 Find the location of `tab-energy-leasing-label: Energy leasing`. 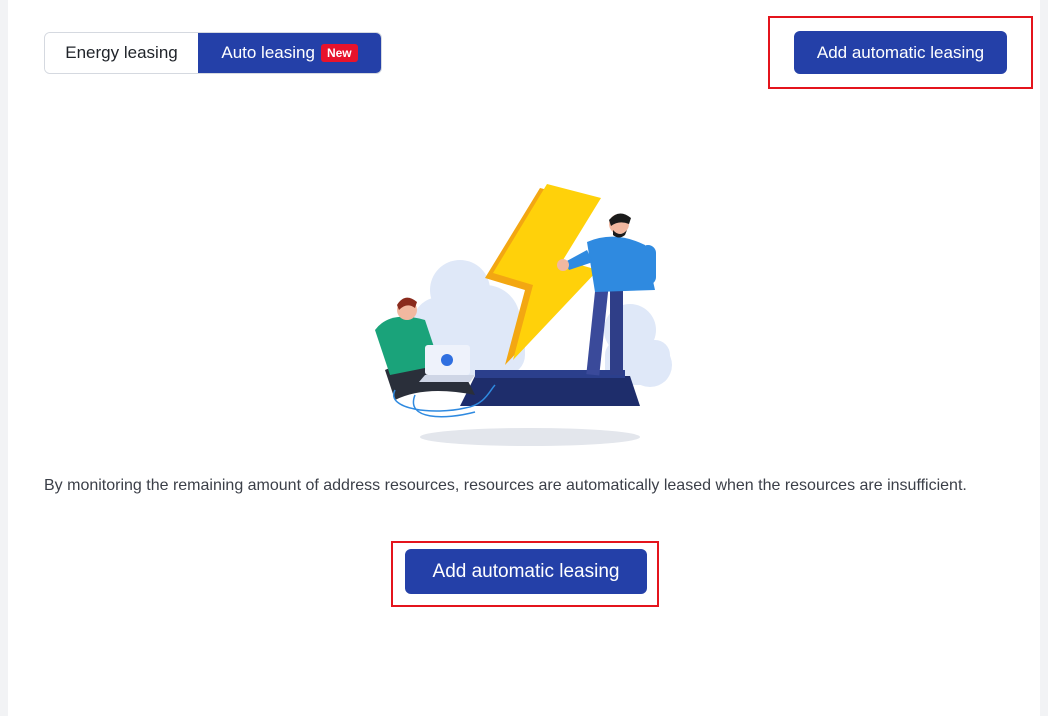

tab-energy-leasing-label: Energy leasing is located at coordinates (121, 52).